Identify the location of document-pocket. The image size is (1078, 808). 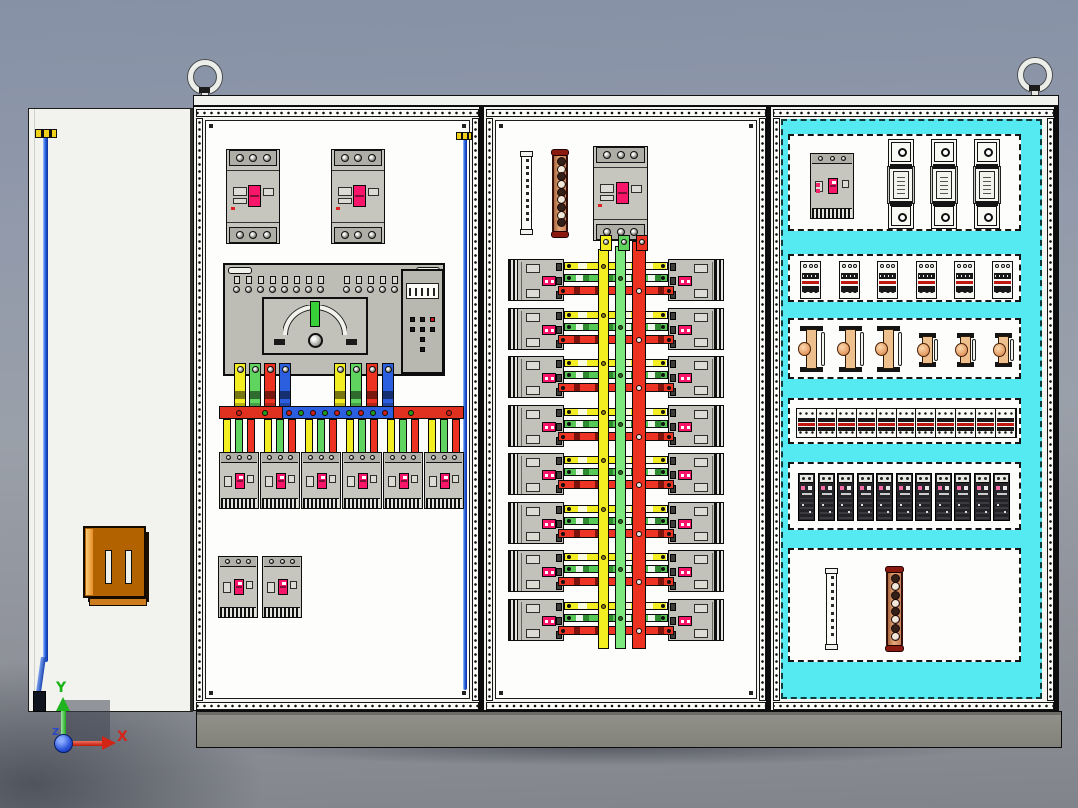
(114, 562).